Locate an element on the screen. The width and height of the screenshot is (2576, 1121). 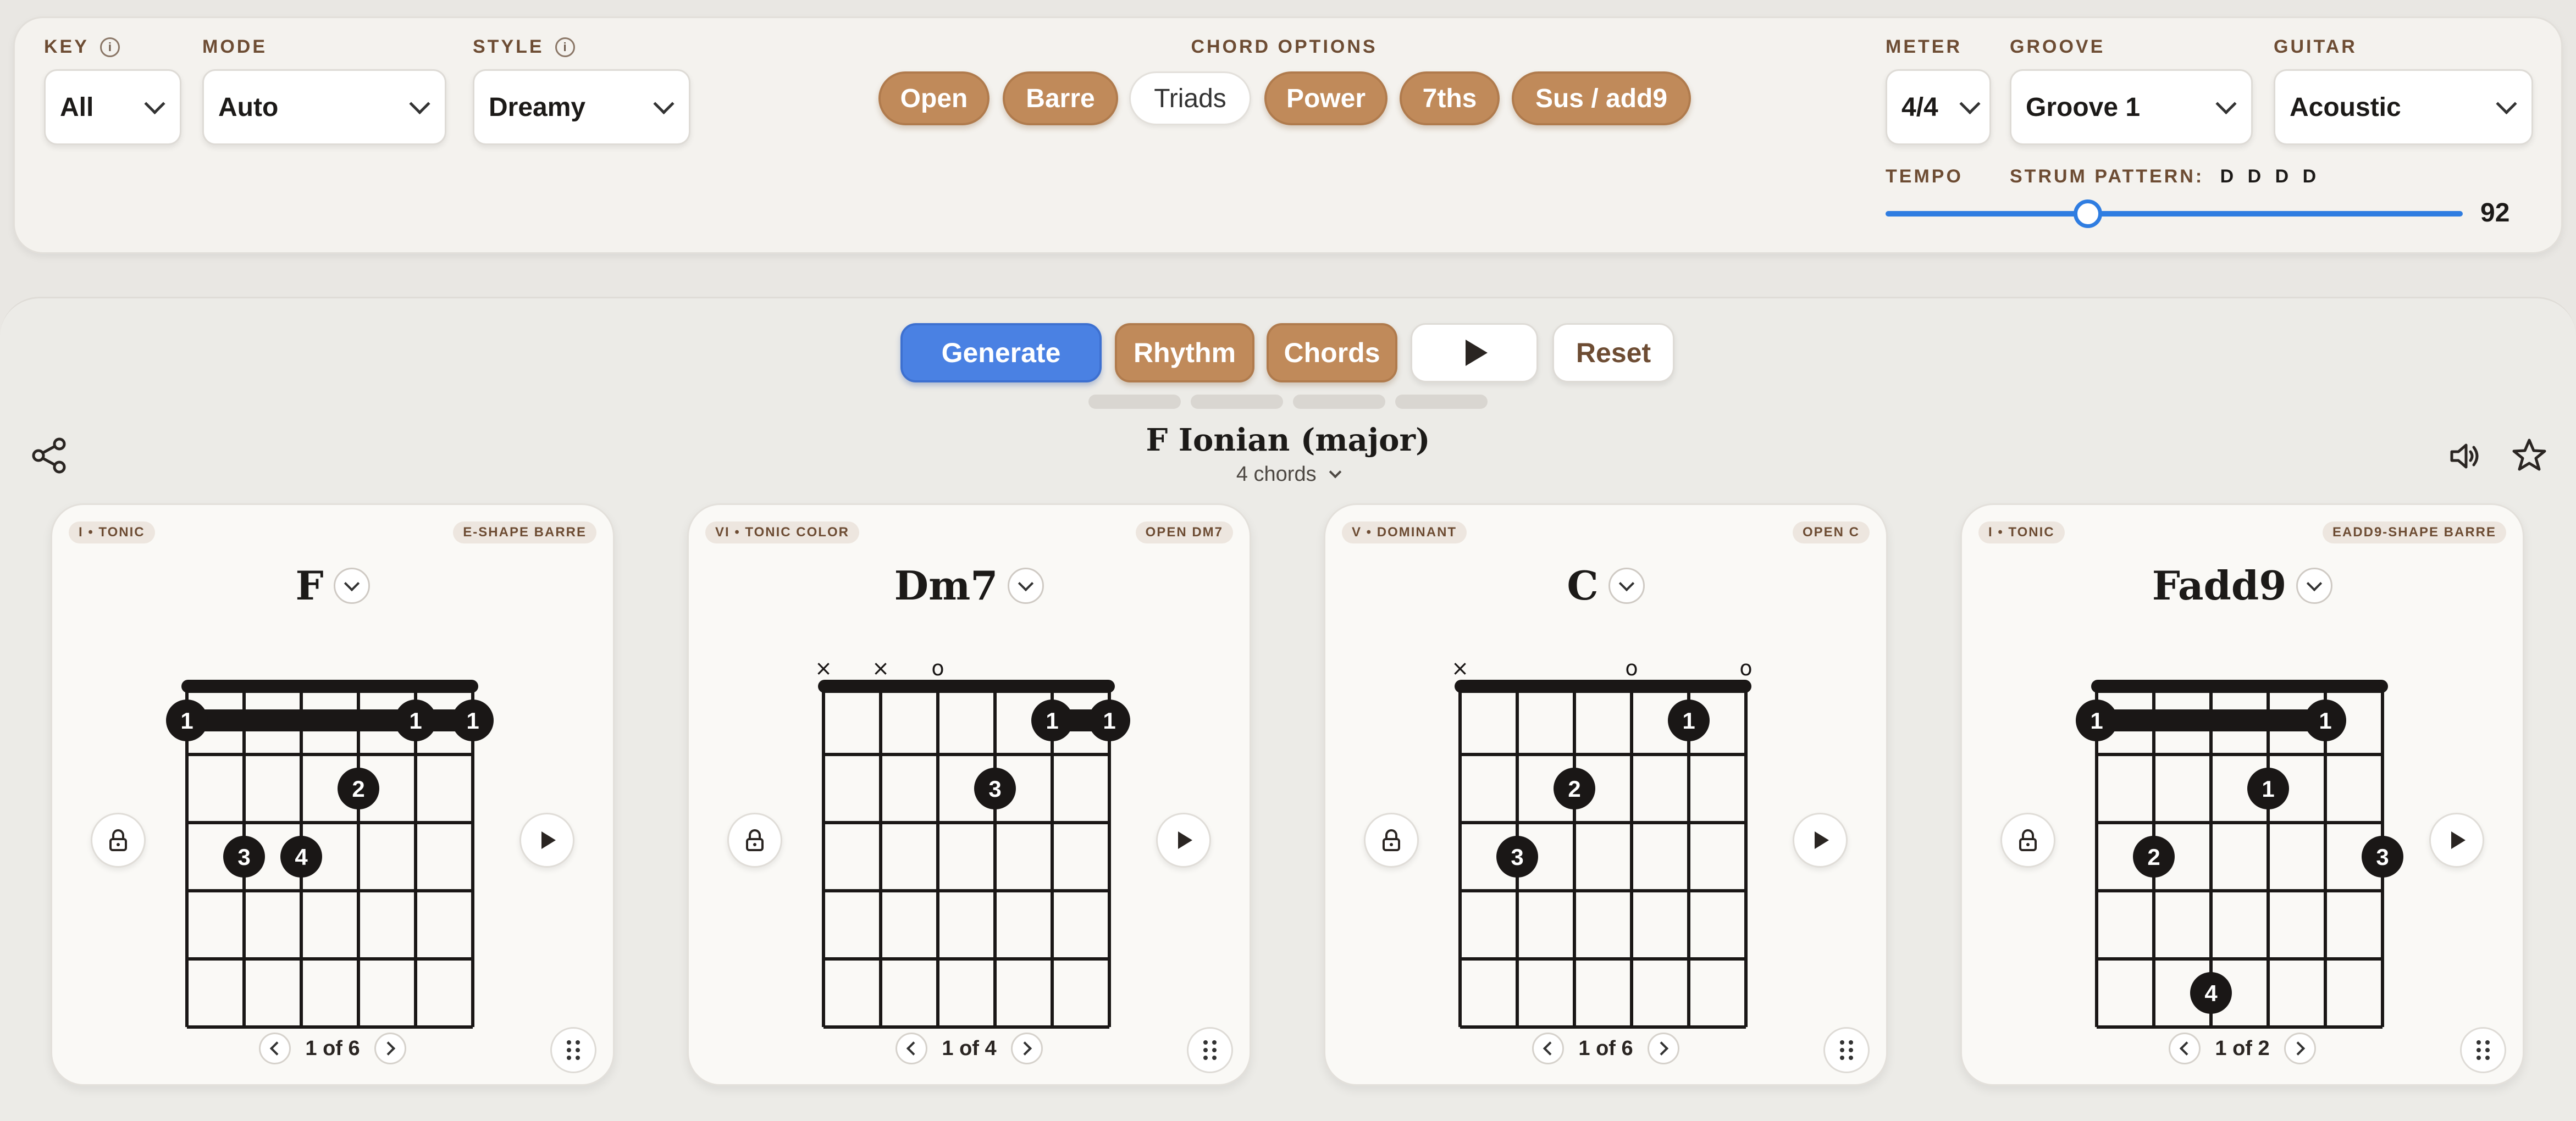
play-button is located at coordinates (1474, 353).